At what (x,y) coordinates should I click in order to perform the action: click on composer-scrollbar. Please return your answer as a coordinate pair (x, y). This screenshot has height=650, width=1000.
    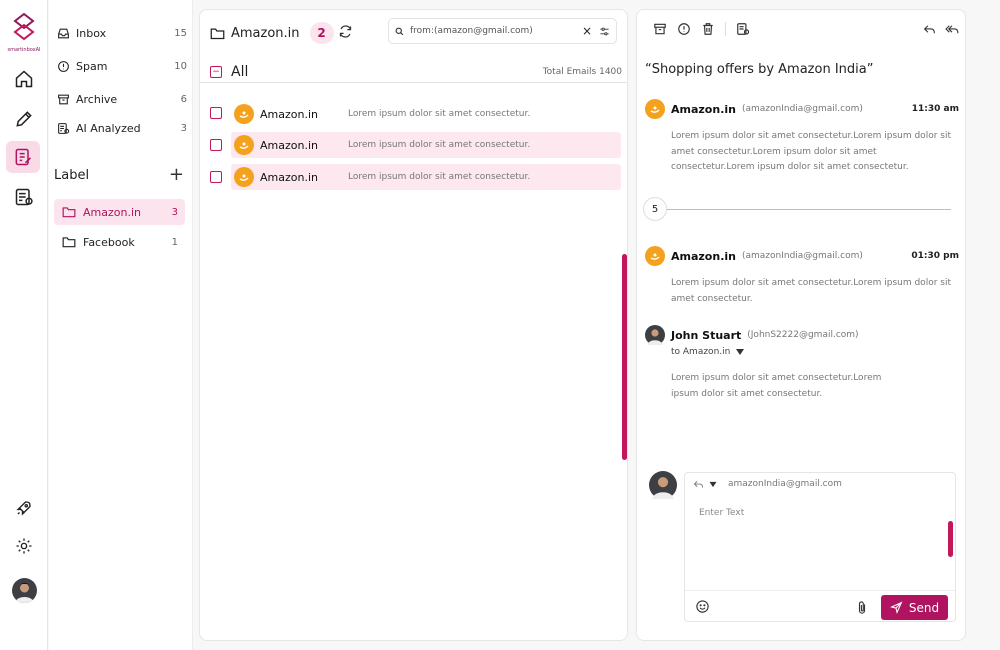
    Looking at the image, I should click on (950, 539).